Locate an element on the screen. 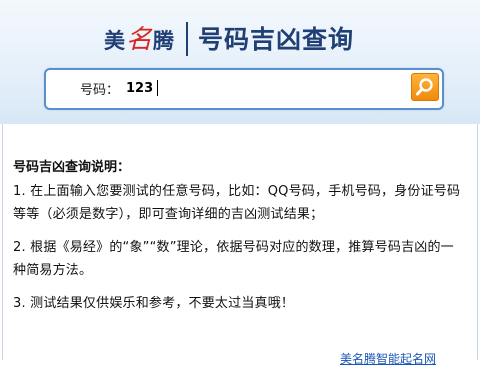 This screenshot has height=367, width=480. search-icon is located at coordinates (424, 87).